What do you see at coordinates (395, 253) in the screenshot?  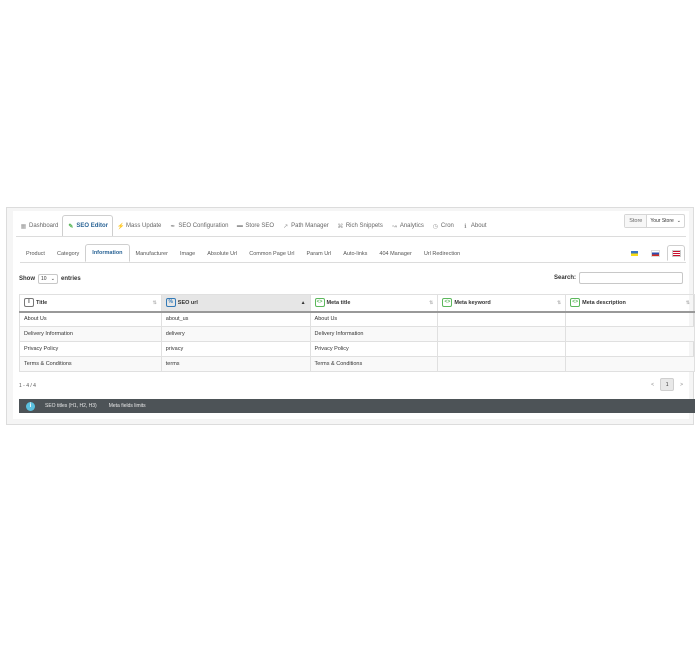 I see `subtab-404-manager: 404 Manager` at bounding box center [395, 253].